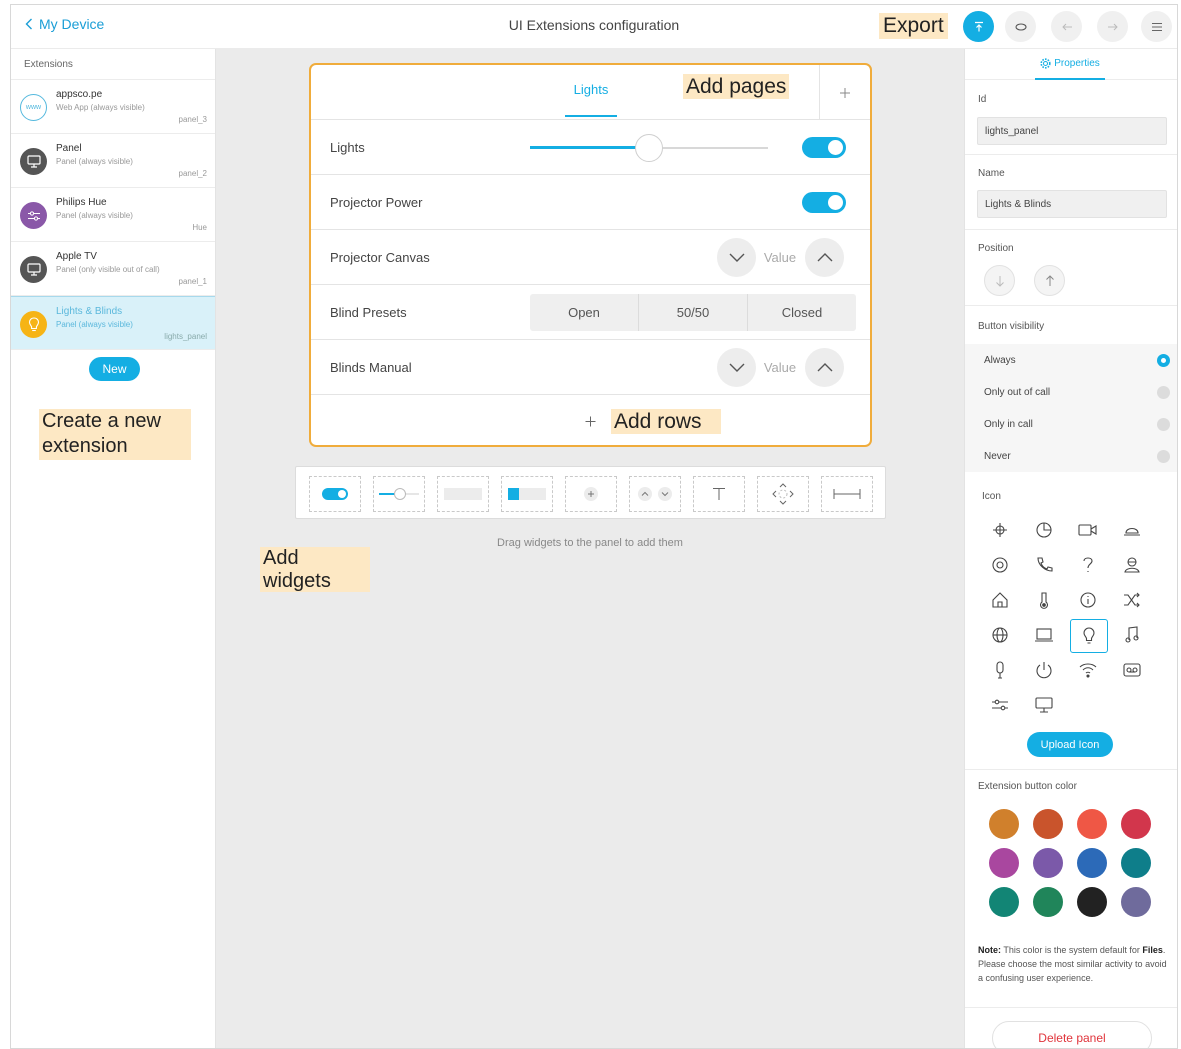 The width and height of the screenshot is (1181, 1049). I want to click on add-rows-annotation: Add rows, so click(666, 421).